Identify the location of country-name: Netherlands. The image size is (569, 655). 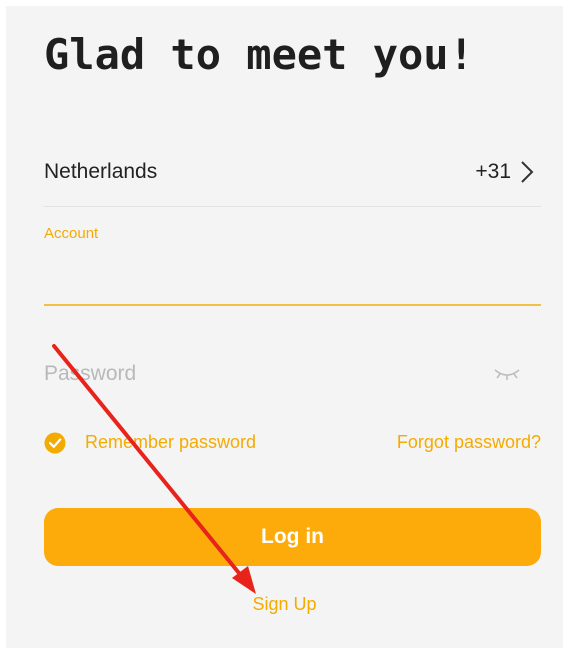
(101, 171).